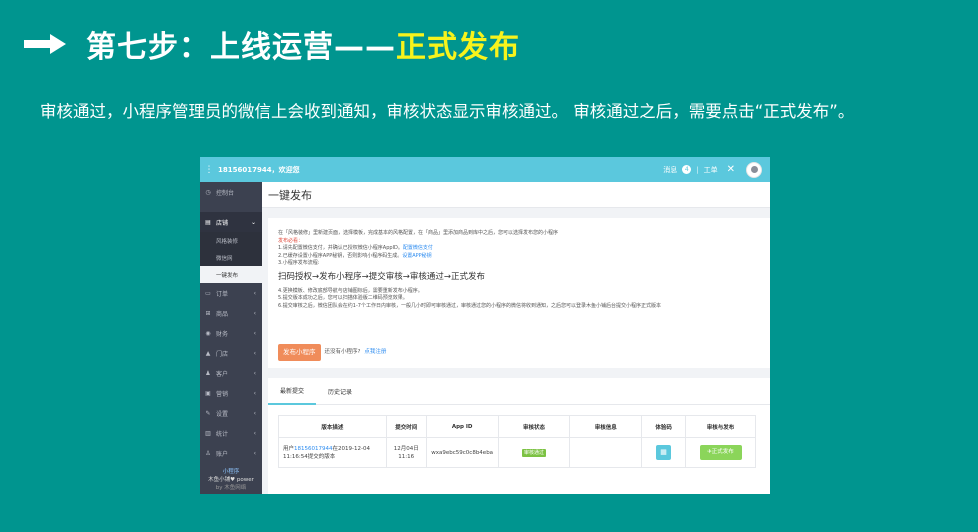 The image size is (978, 532). Describe the element at coordinates (731, 169) in the screenshot. I see `close-icon: ✕` at that location.